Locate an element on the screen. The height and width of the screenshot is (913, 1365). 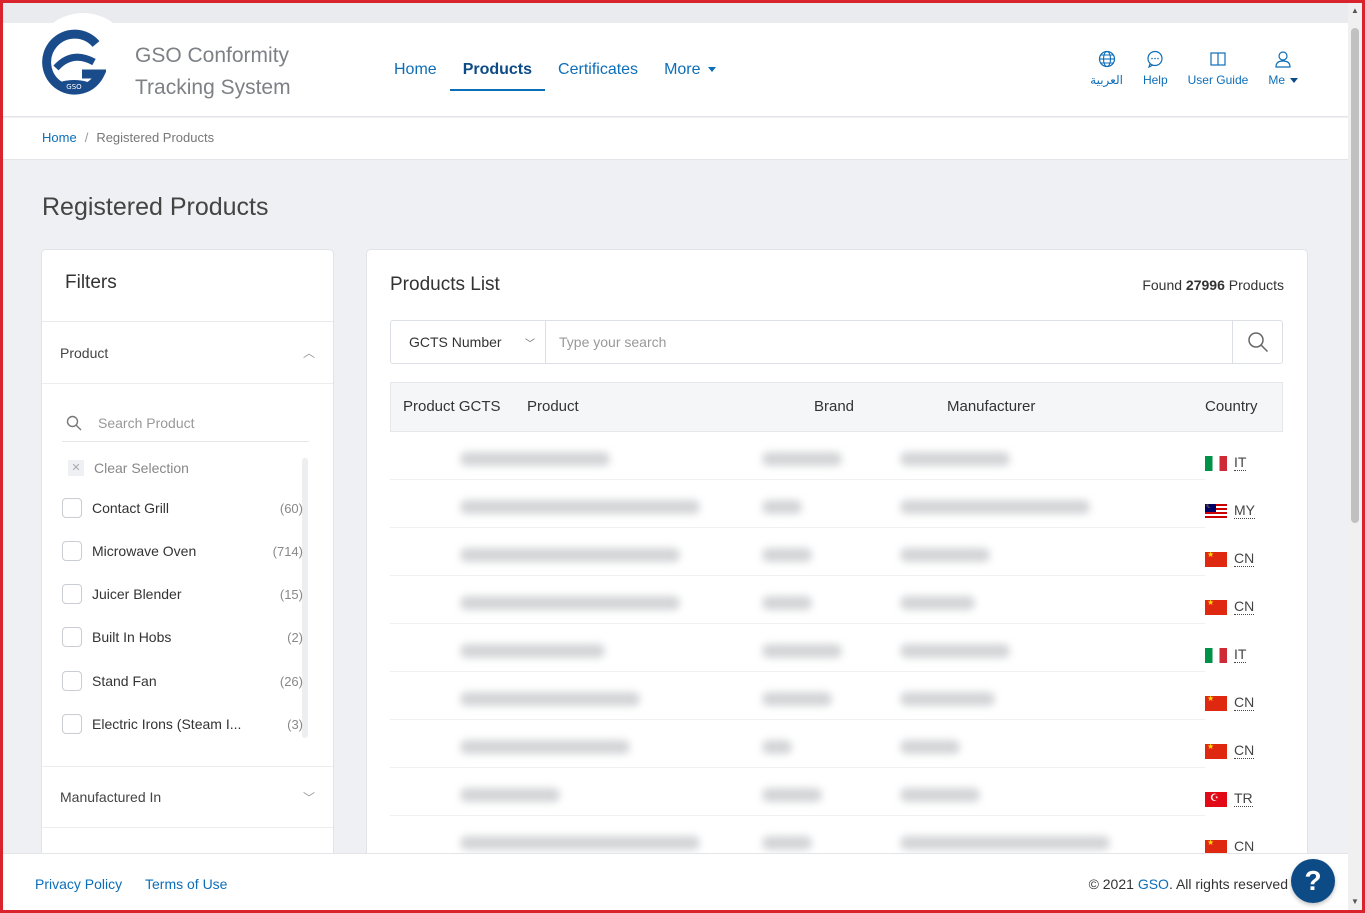
caret-down-icon is located at coordinates (711, 70).